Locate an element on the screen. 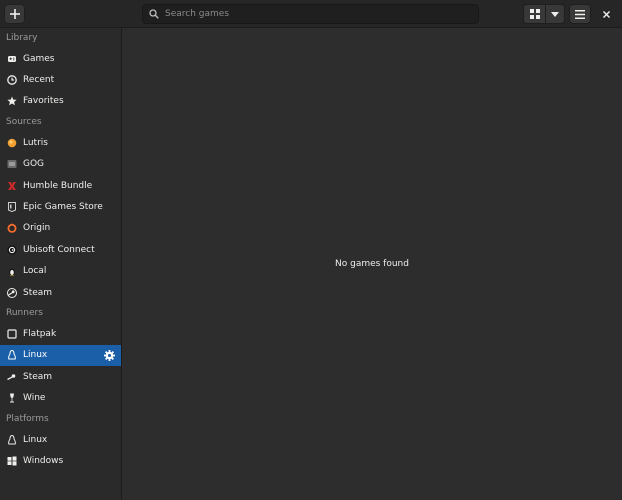 This screenshot has width=622, height=500. empty-state-message: No games found is located at coordinates (372, 264).